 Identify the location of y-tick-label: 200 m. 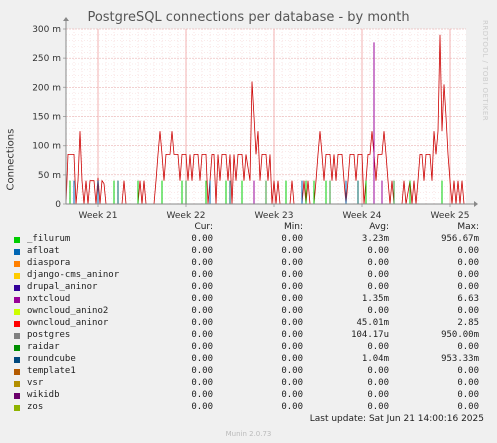
(46, 88).